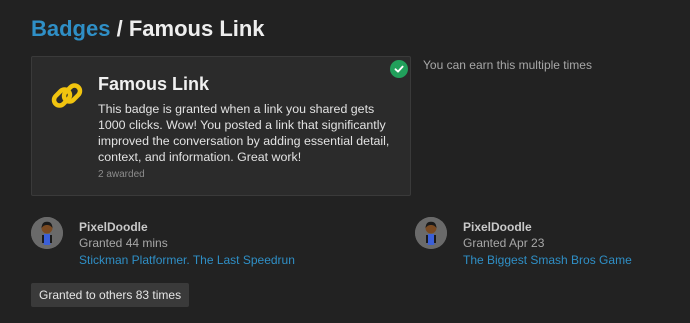 The height and width of the screenshot is (323, 690). I want to click on grant-time: Granted Apr 23, so click(504, 243).